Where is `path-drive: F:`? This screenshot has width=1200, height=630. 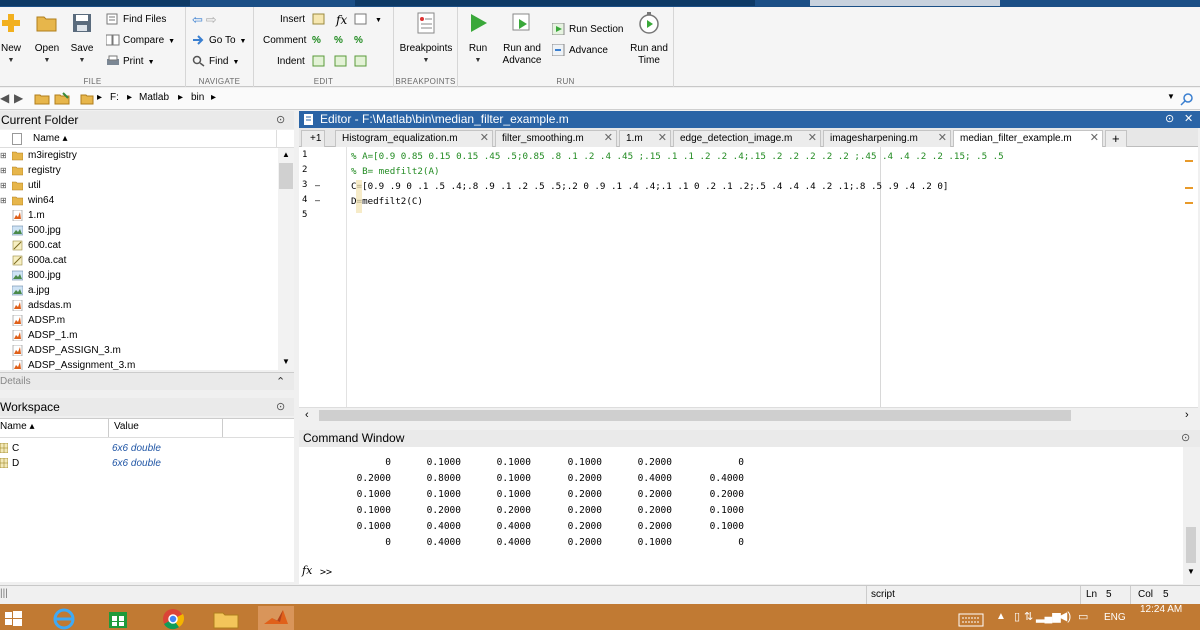
path-drive: F: is located at coordinates (114, 97).